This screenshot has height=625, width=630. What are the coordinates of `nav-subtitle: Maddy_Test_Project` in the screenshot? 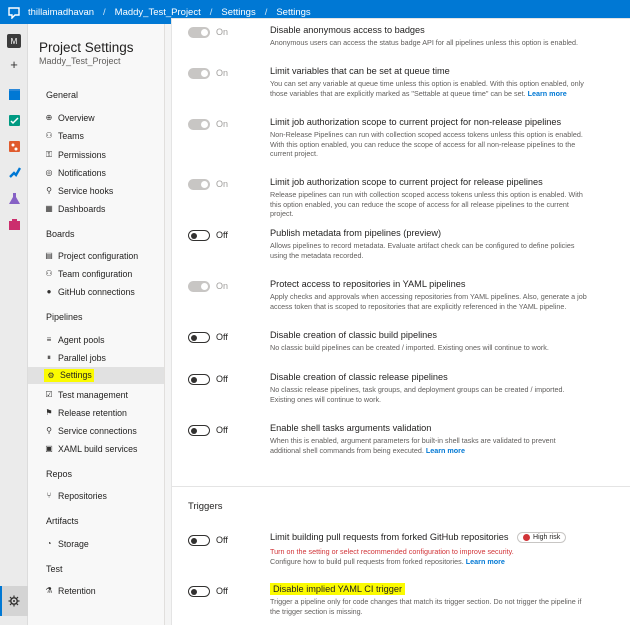 It's located at (80, 61).